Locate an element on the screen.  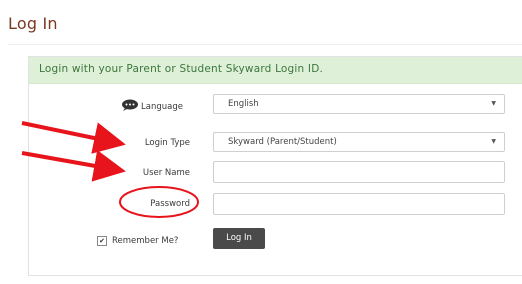
annotation-overlay is located at coordinates (110, 169).